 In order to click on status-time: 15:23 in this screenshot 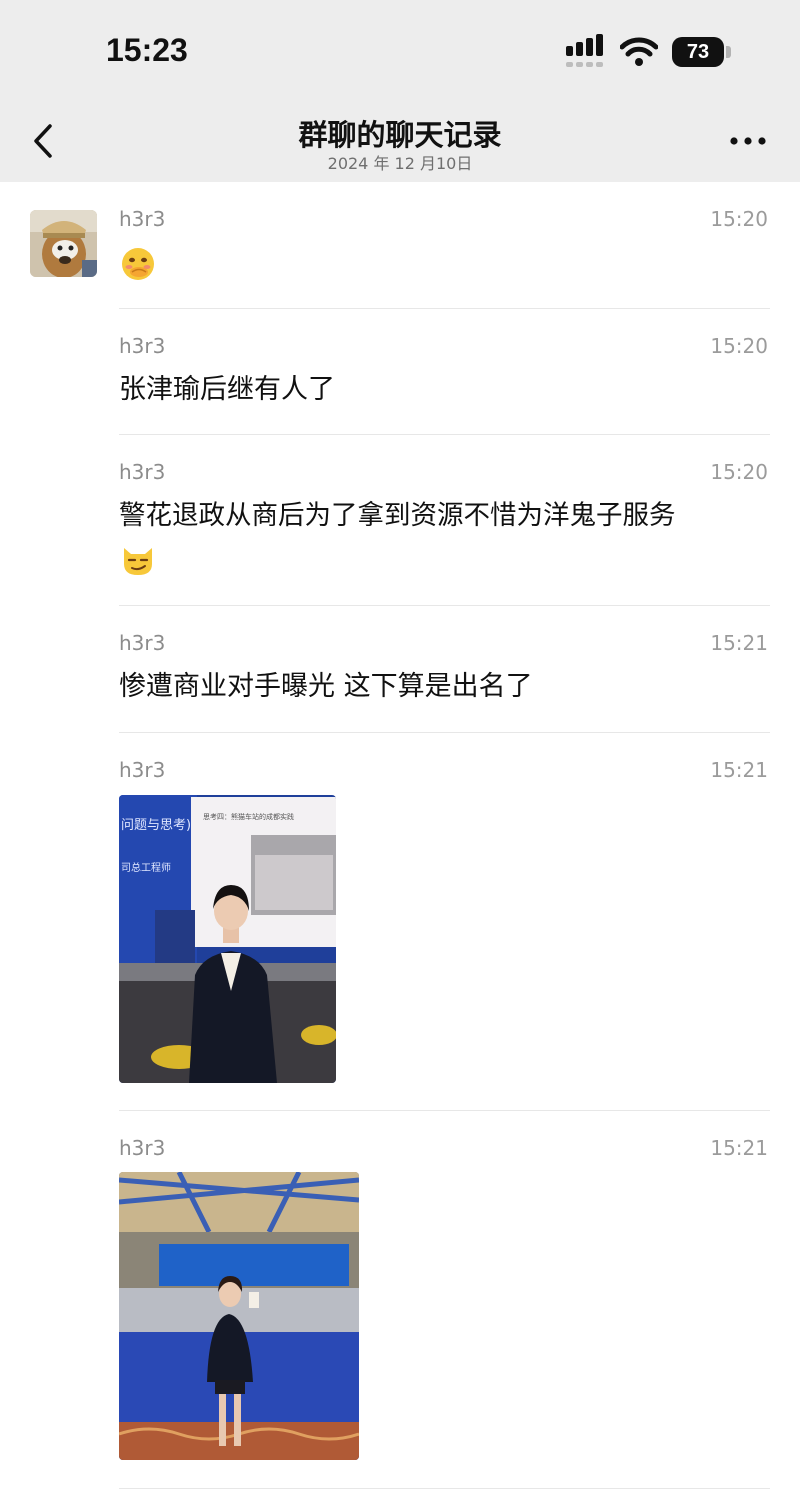, I will do `click(147, 50)`.